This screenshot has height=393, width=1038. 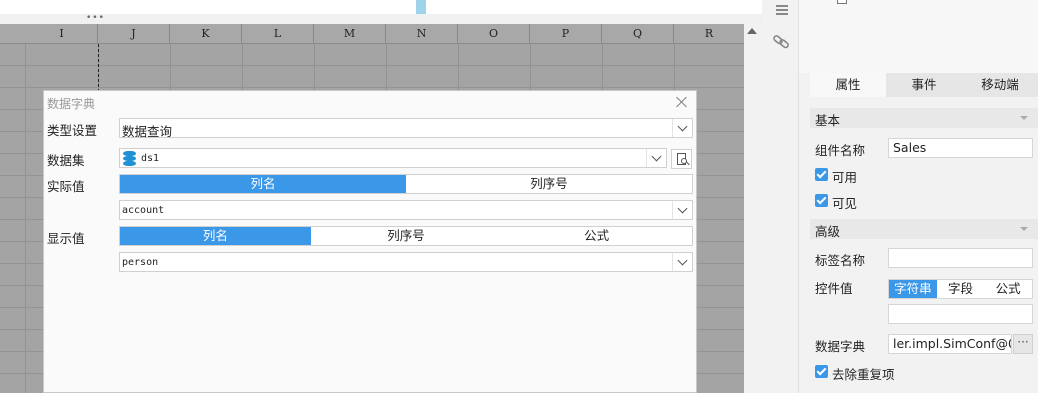 I want to click on column-header: N, so click(x=422, y=34).